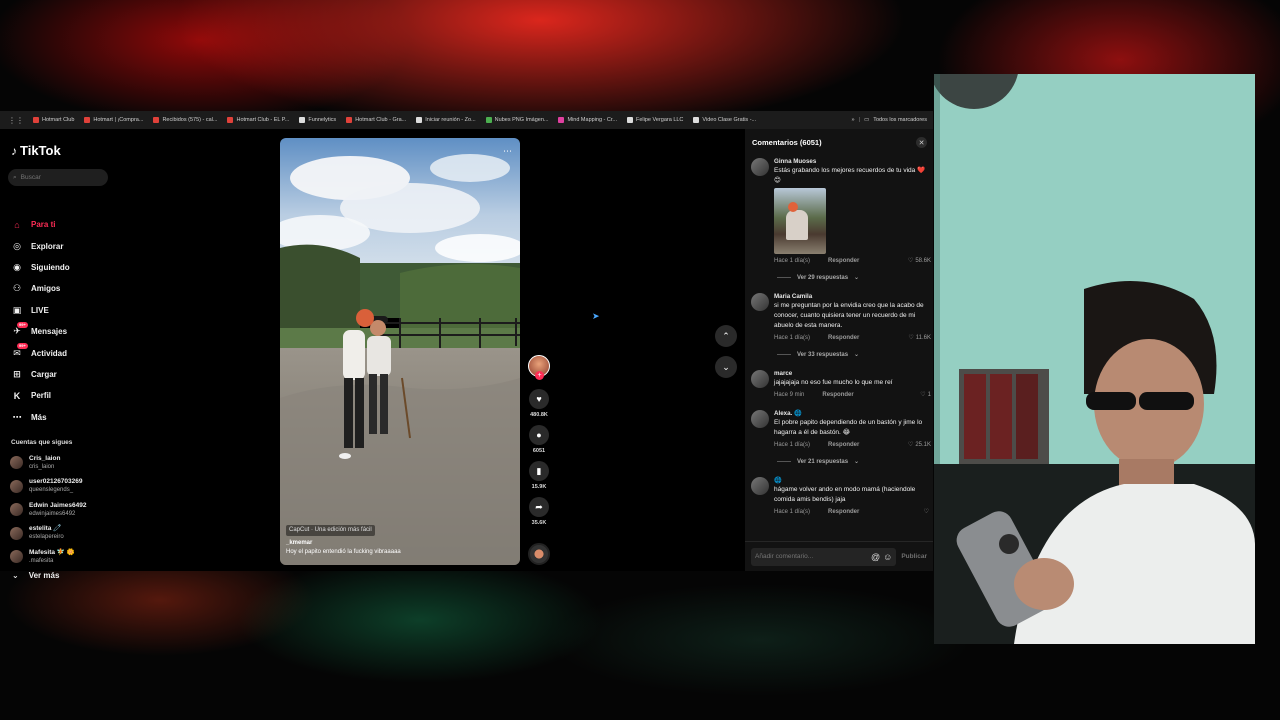 Image resolution: width=1280 pixels, height=720 pixels. I want to click on author-avatar-action: +, so click(539, 367).